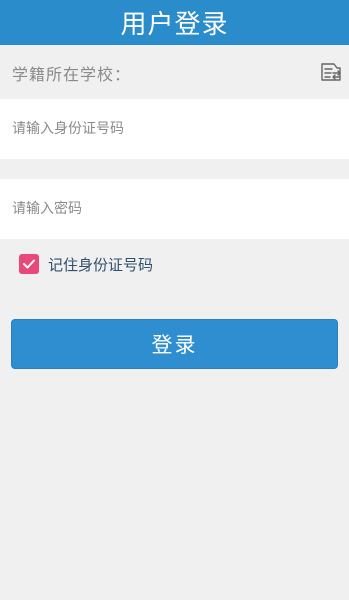 This screenshot has width=349, height=600. I want to click on login-button: 登录, so click(174, 344).